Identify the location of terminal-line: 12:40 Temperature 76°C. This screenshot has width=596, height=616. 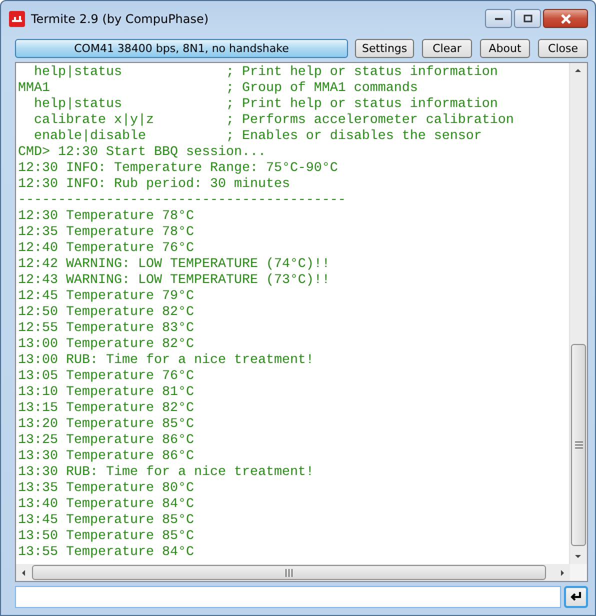
(106, 249).